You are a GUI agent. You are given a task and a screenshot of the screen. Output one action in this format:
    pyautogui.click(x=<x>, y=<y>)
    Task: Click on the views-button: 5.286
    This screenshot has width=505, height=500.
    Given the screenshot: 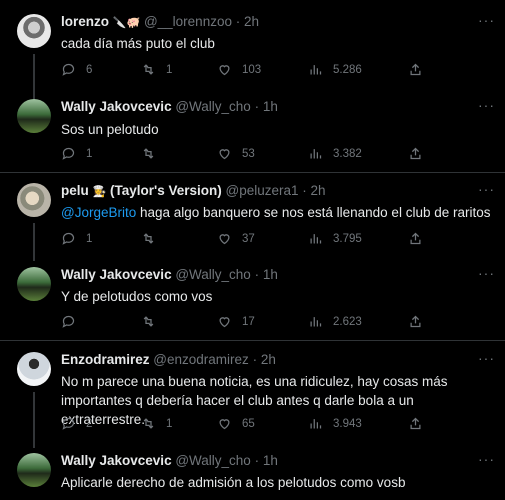 What is the action you would take?
    pyautogui.click(x=335, y=69)
    